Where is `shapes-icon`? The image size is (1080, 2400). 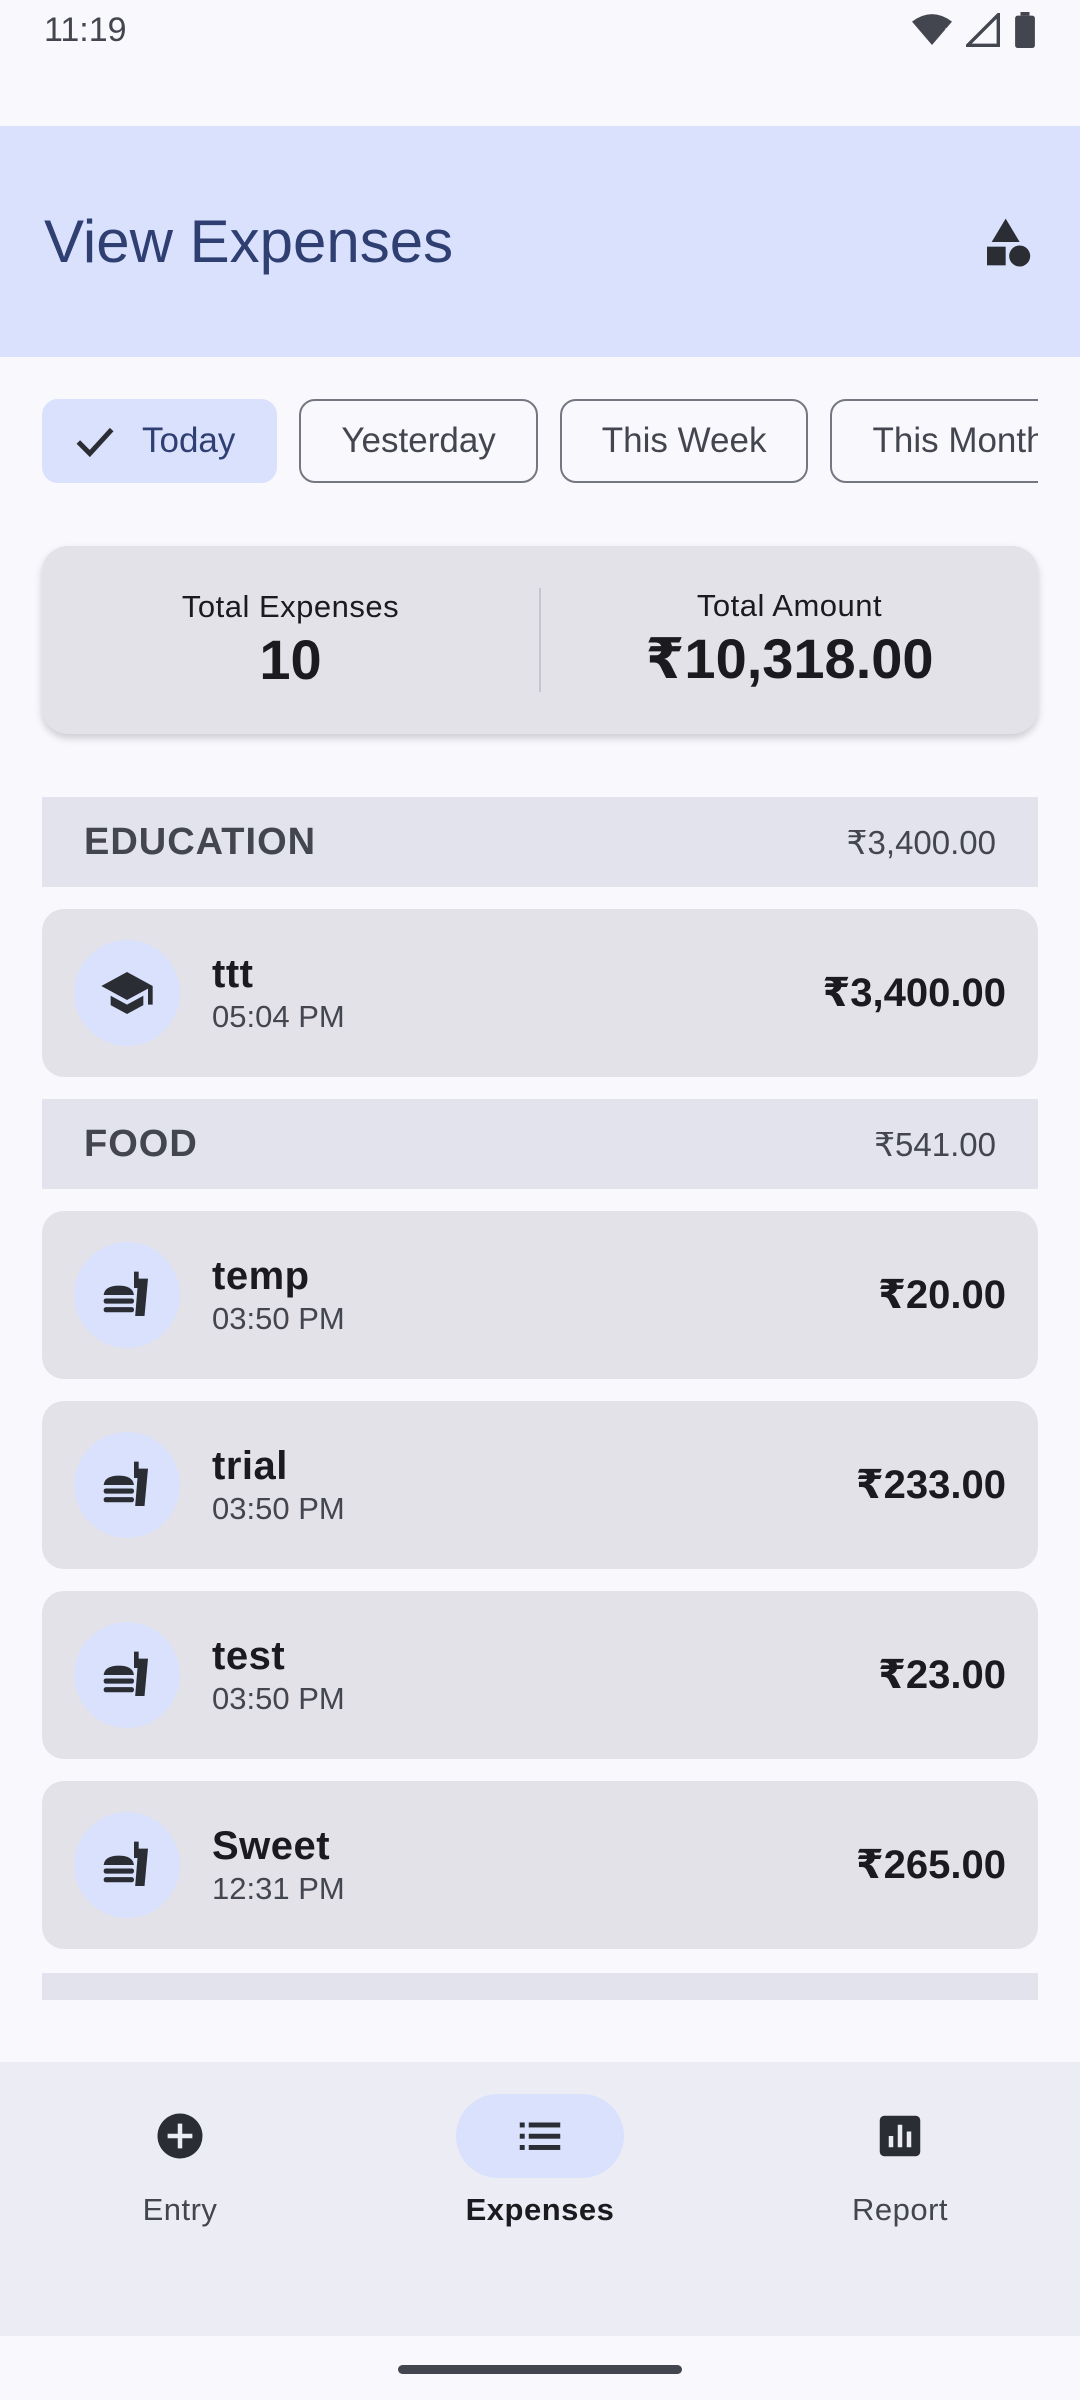 shapes-icon is located at coordinates (1008, 242).